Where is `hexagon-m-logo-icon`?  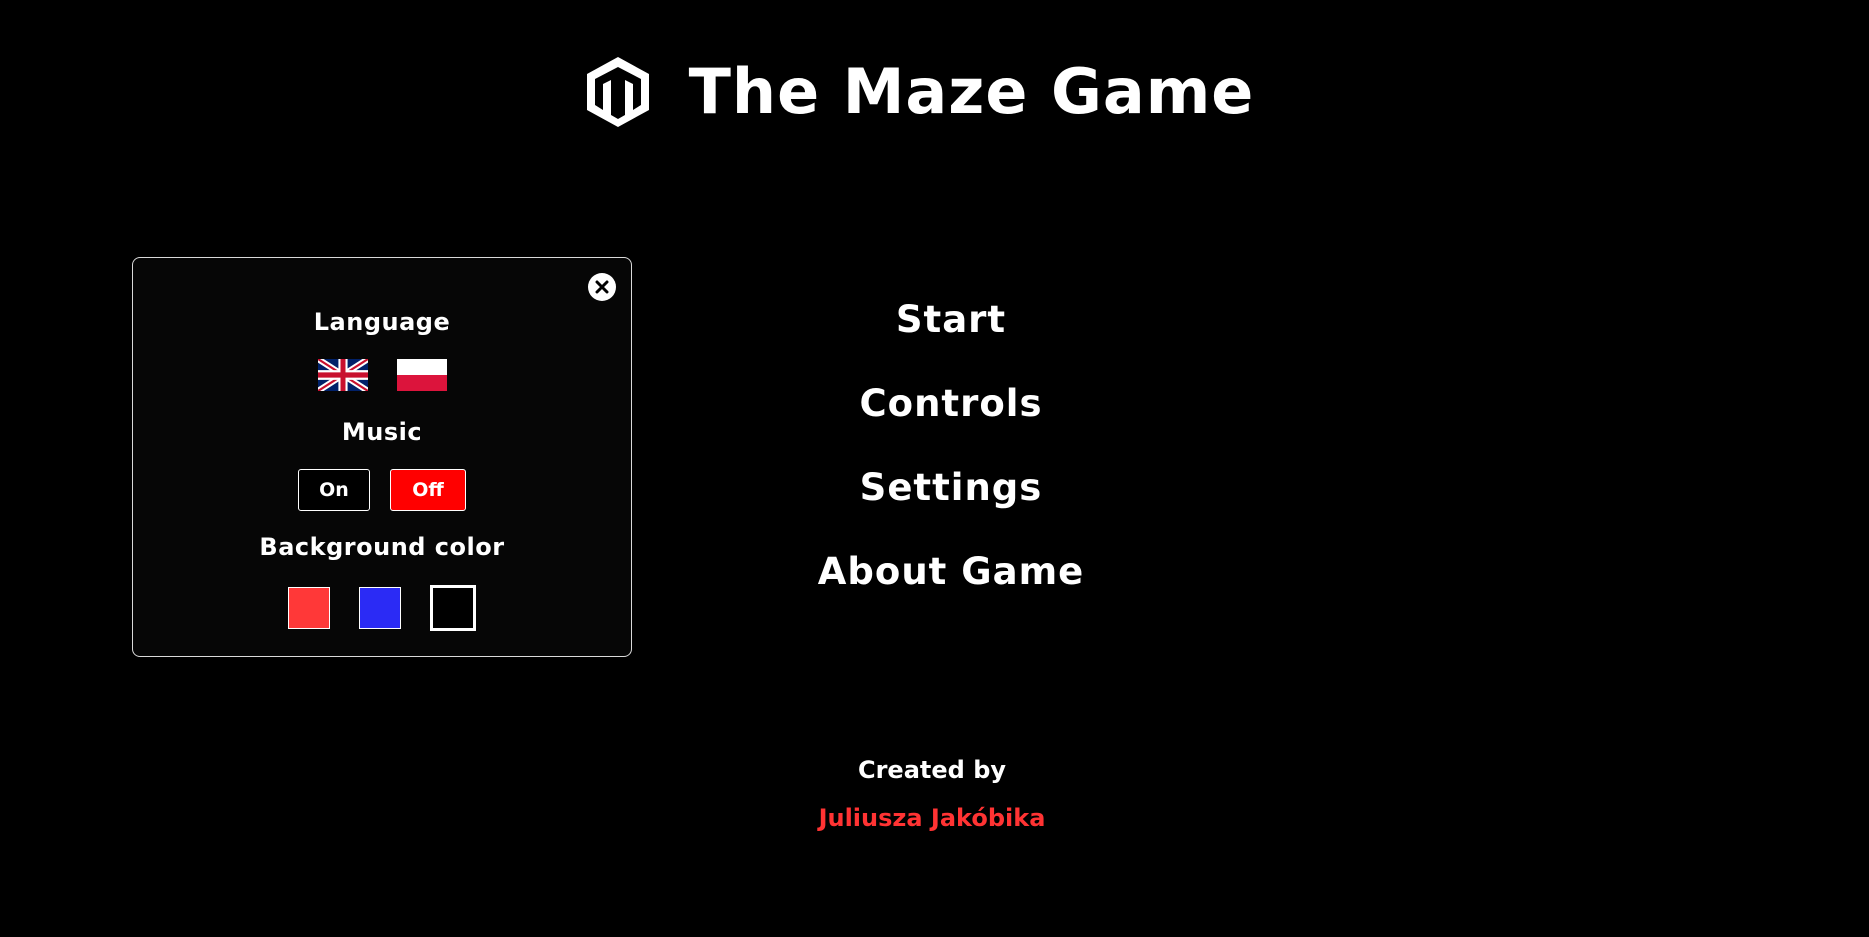 hexagon-m-logo-icon is located at coordinates (617, 92).